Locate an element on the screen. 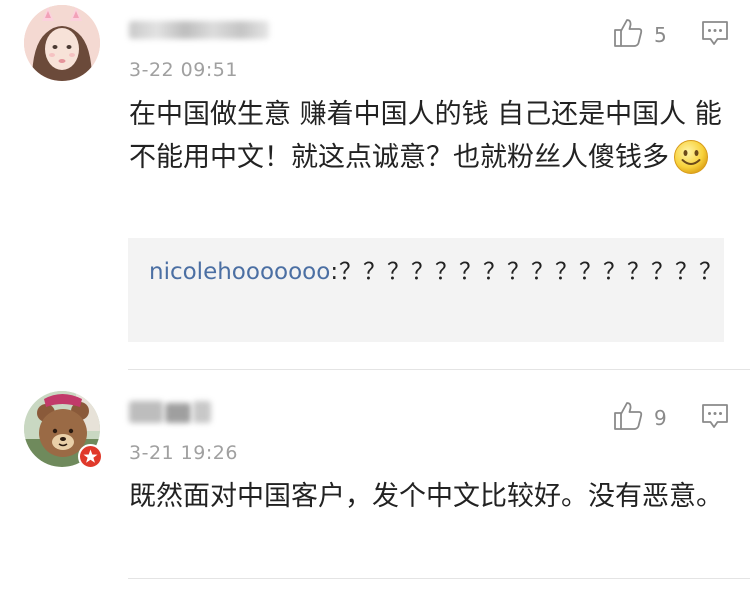 The image size is (750, 592). reply-text: nicolehooooooo:？？？？？？？？？？？？？？？？ is located at coordinates (435, 272).